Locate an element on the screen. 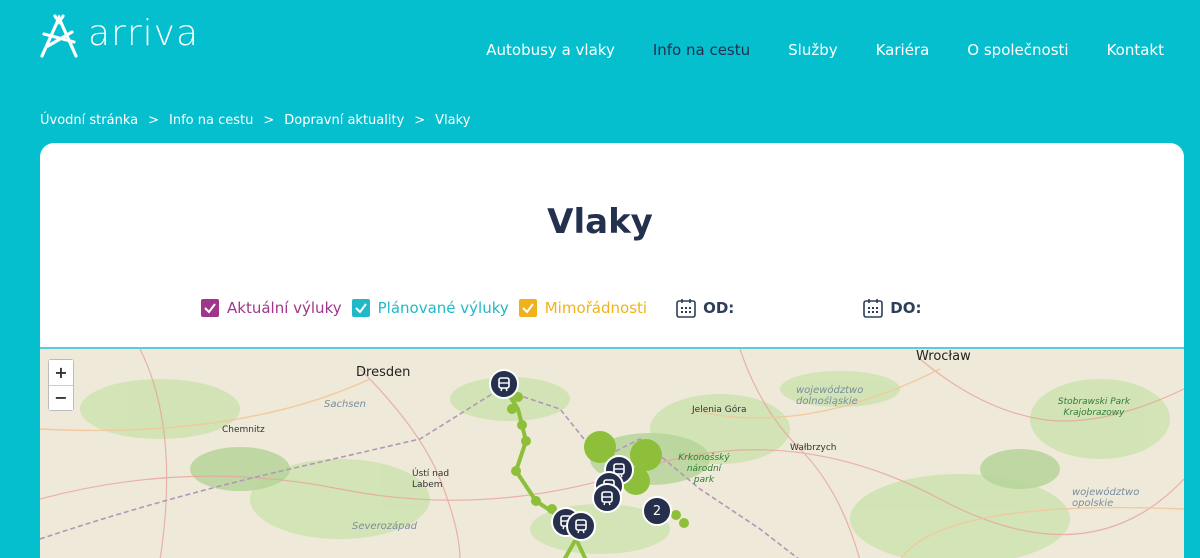 This screenshot has height=558, width=1200. arriva-logo: arriva is located at coordinates (118, 36).